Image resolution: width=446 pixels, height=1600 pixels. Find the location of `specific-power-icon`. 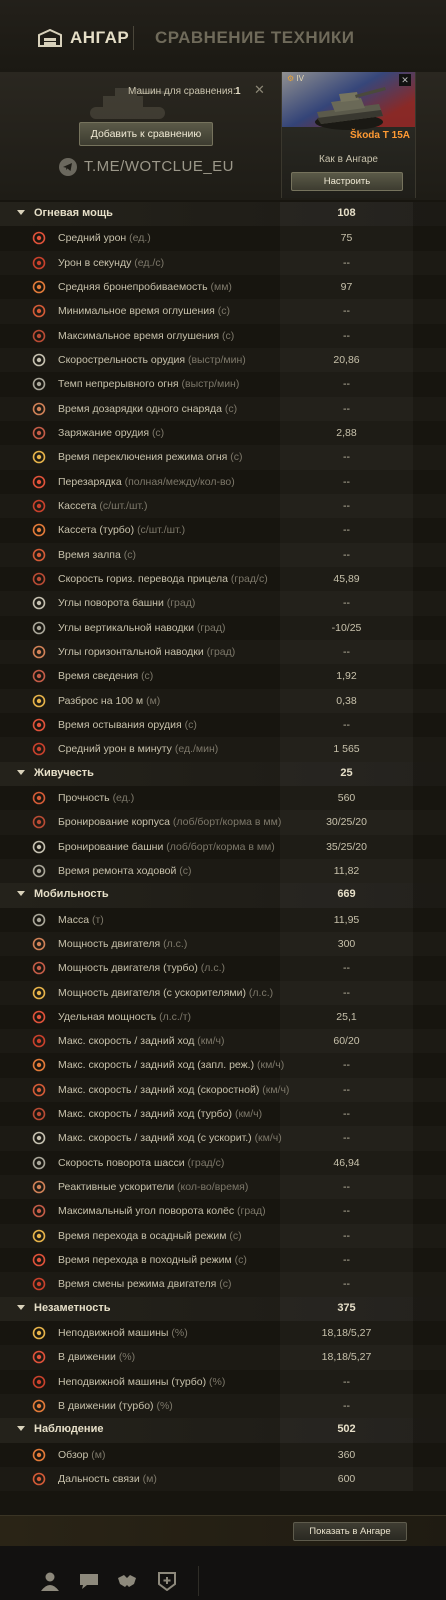

specific-power-icon is located at coordinates (39, 1017).